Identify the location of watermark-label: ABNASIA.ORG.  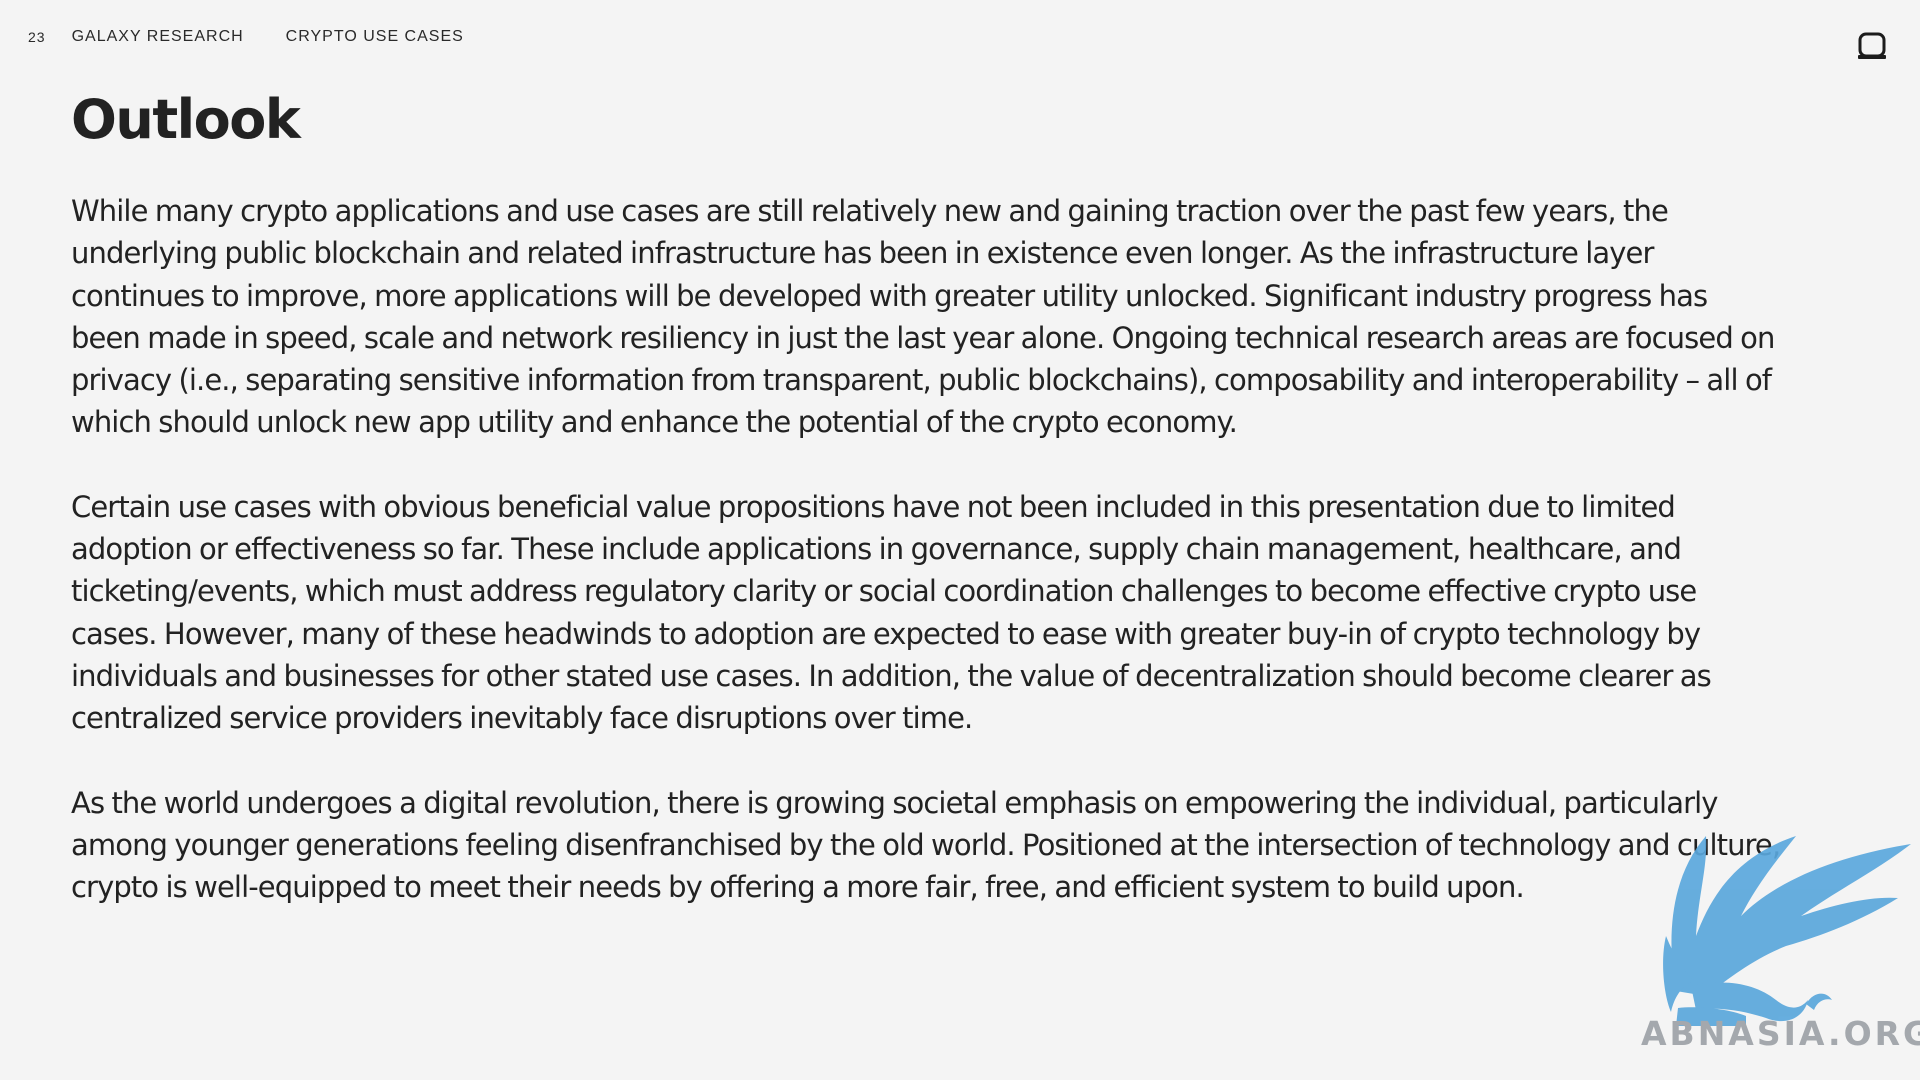
(1780, 1033).